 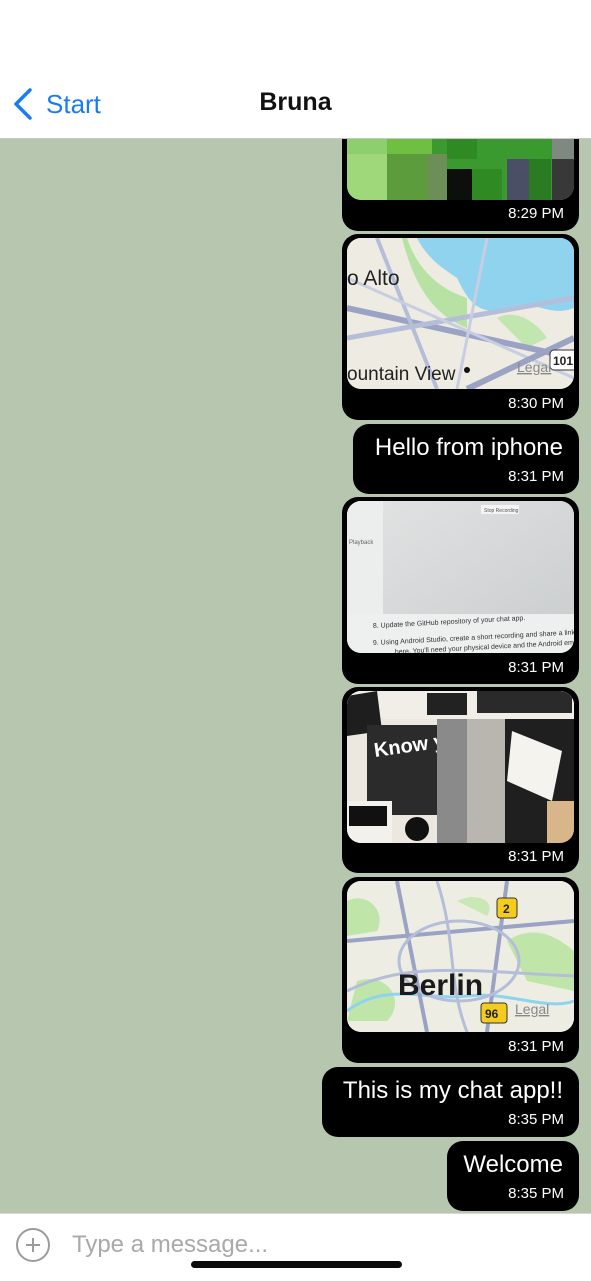 I want to click on message-input, so click(x=312, y=1245).